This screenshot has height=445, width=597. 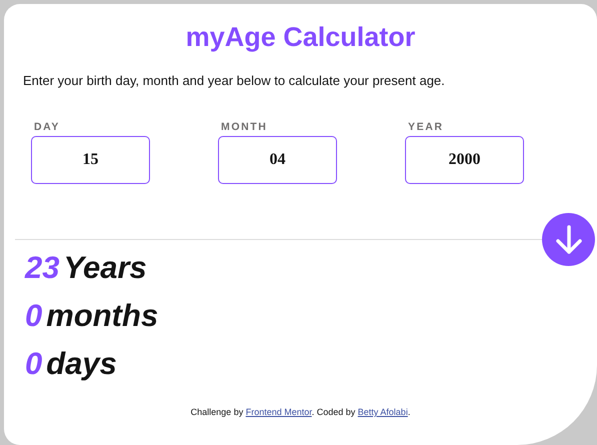 I want to click on result-unit: days, so click(x=81, y=364).